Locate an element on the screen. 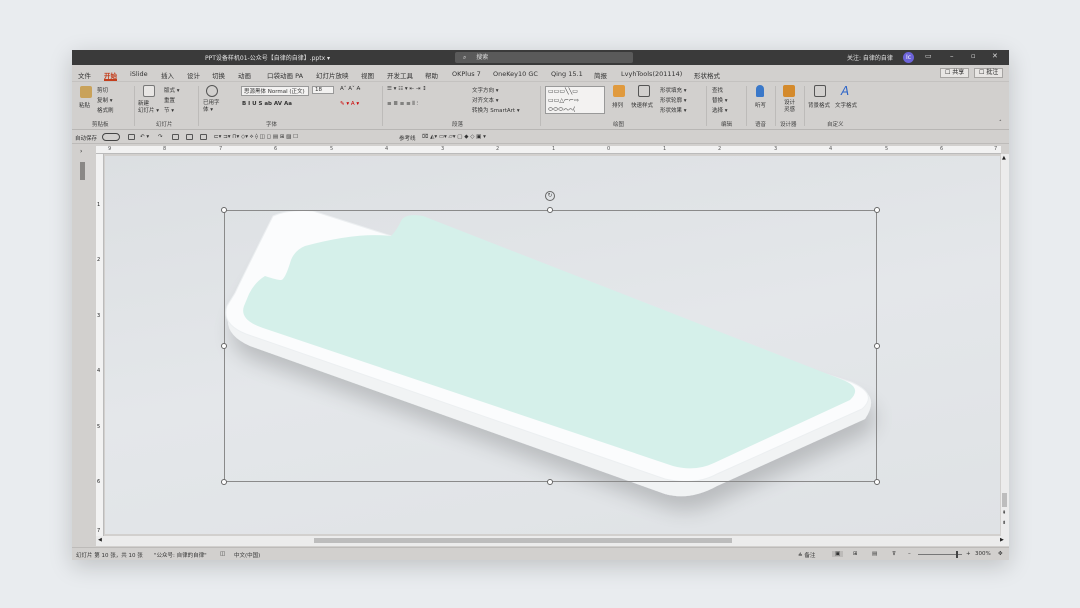 The height and width of the screenshot is (608, 1080). tab-developer: 开发工具 is located at coordinates (400, 75).